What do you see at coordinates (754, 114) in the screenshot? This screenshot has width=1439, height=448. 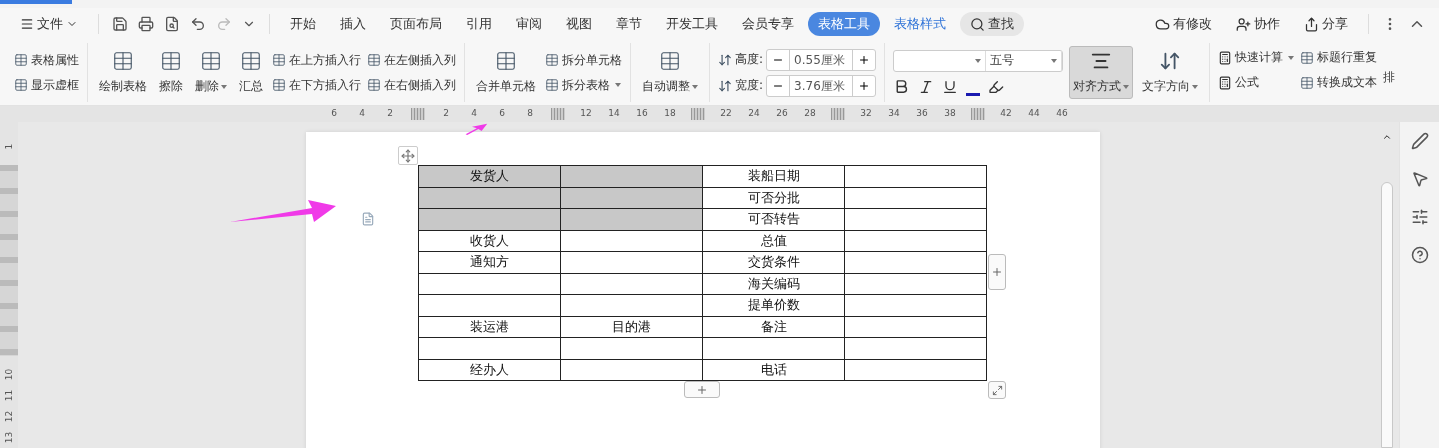 I see `ruler-number: 24` at bounding box center [754, 114].